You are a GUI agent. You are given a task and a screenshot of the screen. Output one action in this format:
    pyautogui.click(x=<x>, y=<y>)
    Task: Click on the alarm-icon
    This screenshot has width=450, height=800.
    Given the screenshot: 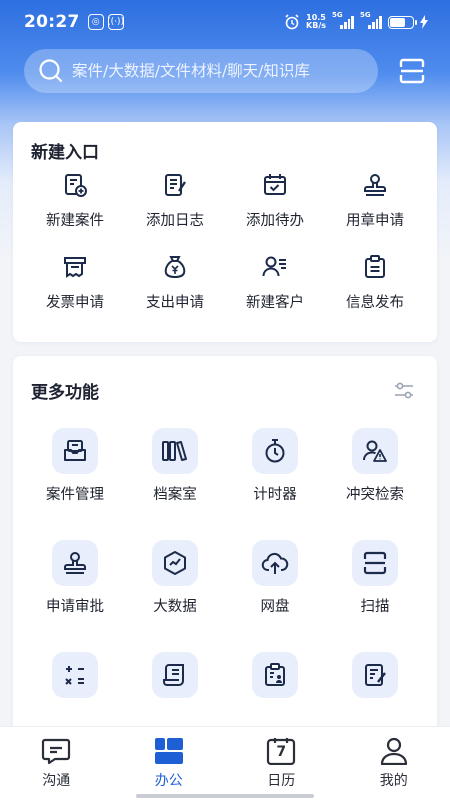 What is the action you would take?
    pyautogui.click(x=292, y=22)
    